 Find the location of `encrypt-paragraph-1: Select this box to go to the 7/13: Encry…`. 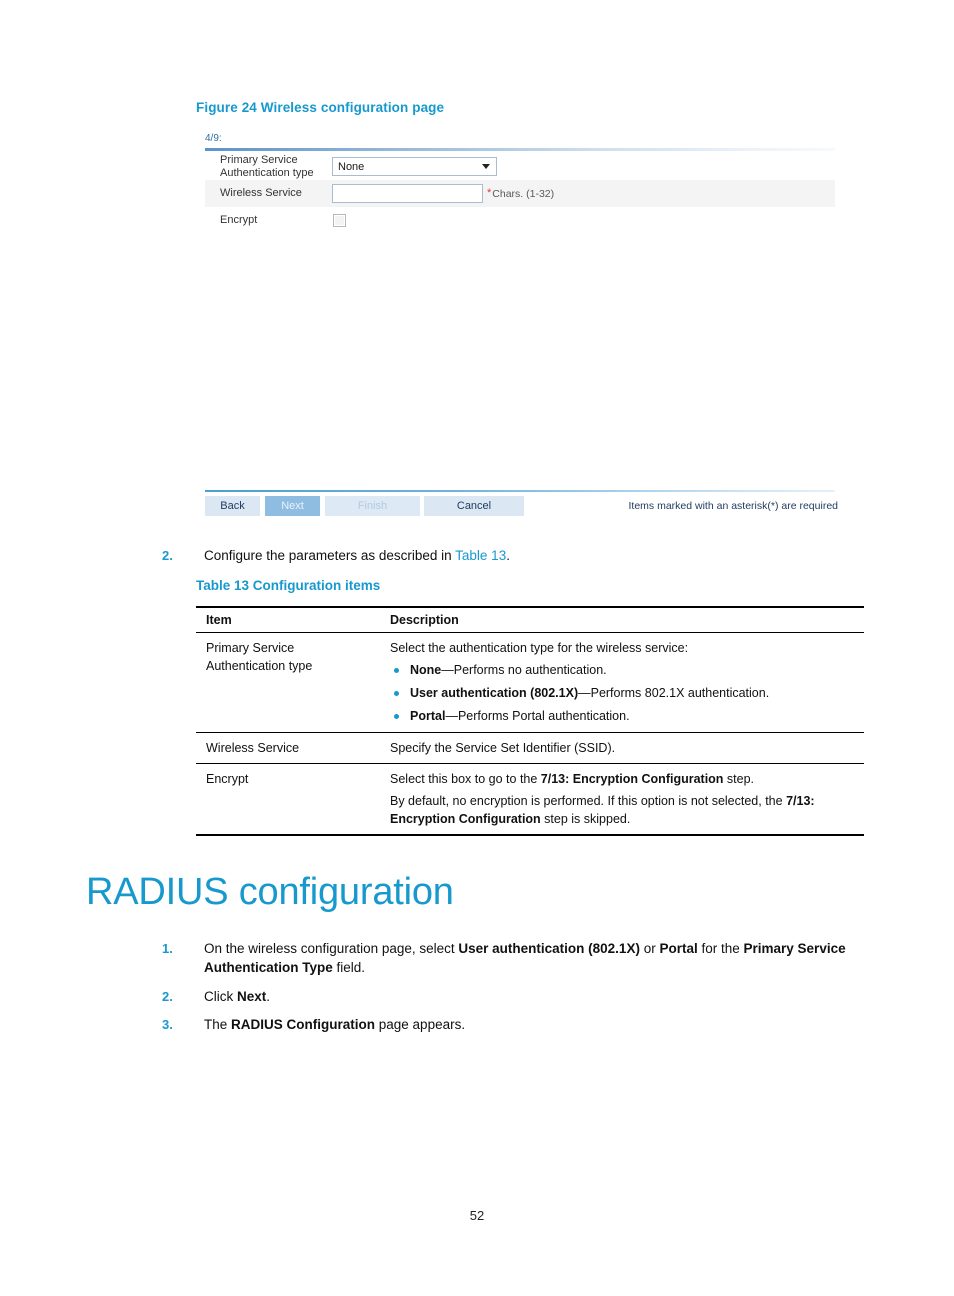

encrypt-paragraph-1: Select this box to go to the 7/13: Encry… is located at coordinates (624, 779).